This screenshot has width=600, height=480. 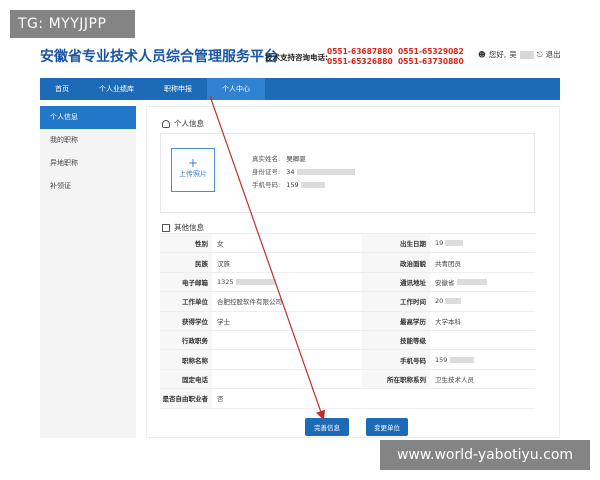 I want to click on arrow-line, so click(x=267, y=258).